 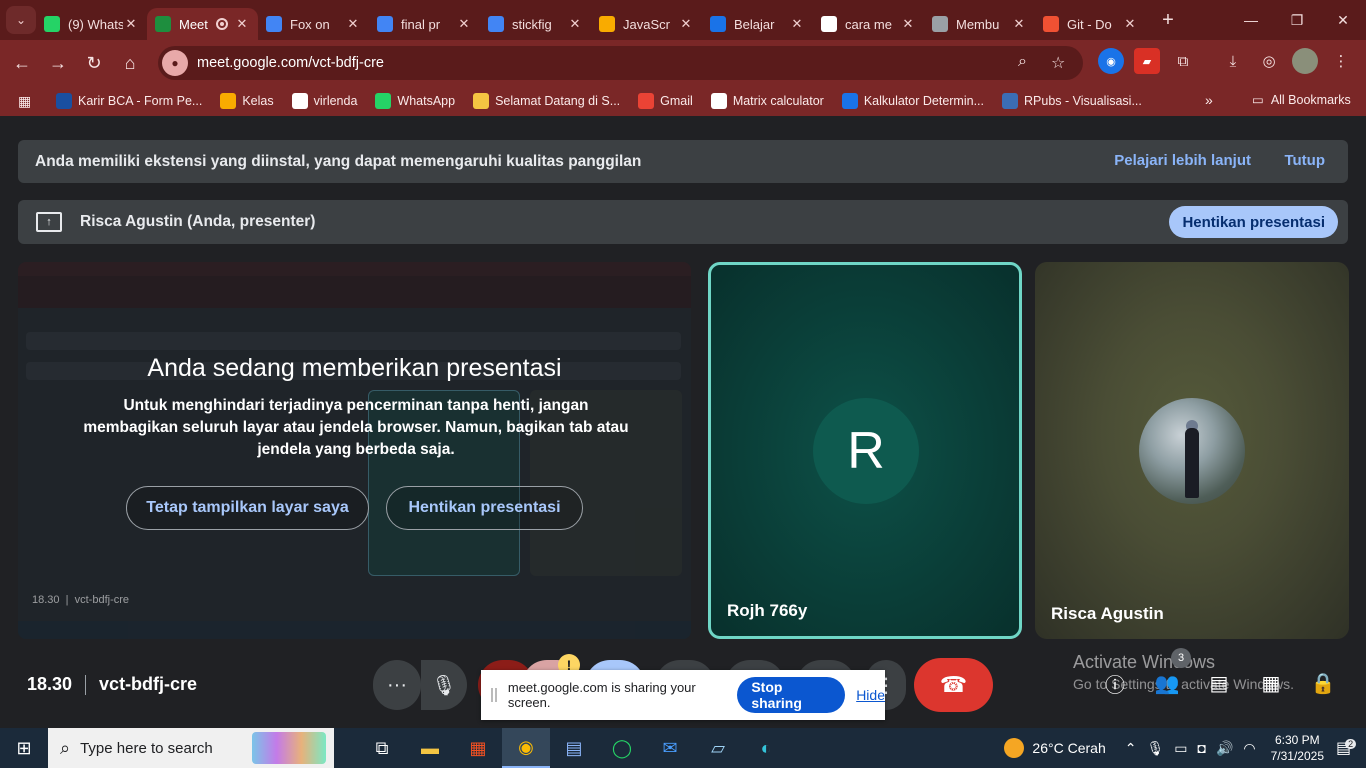 What do you see at coordinates (1304, 160) in the screenshot?
I see `close-banner-button: Tutup` at bounding box center [1304, 160].